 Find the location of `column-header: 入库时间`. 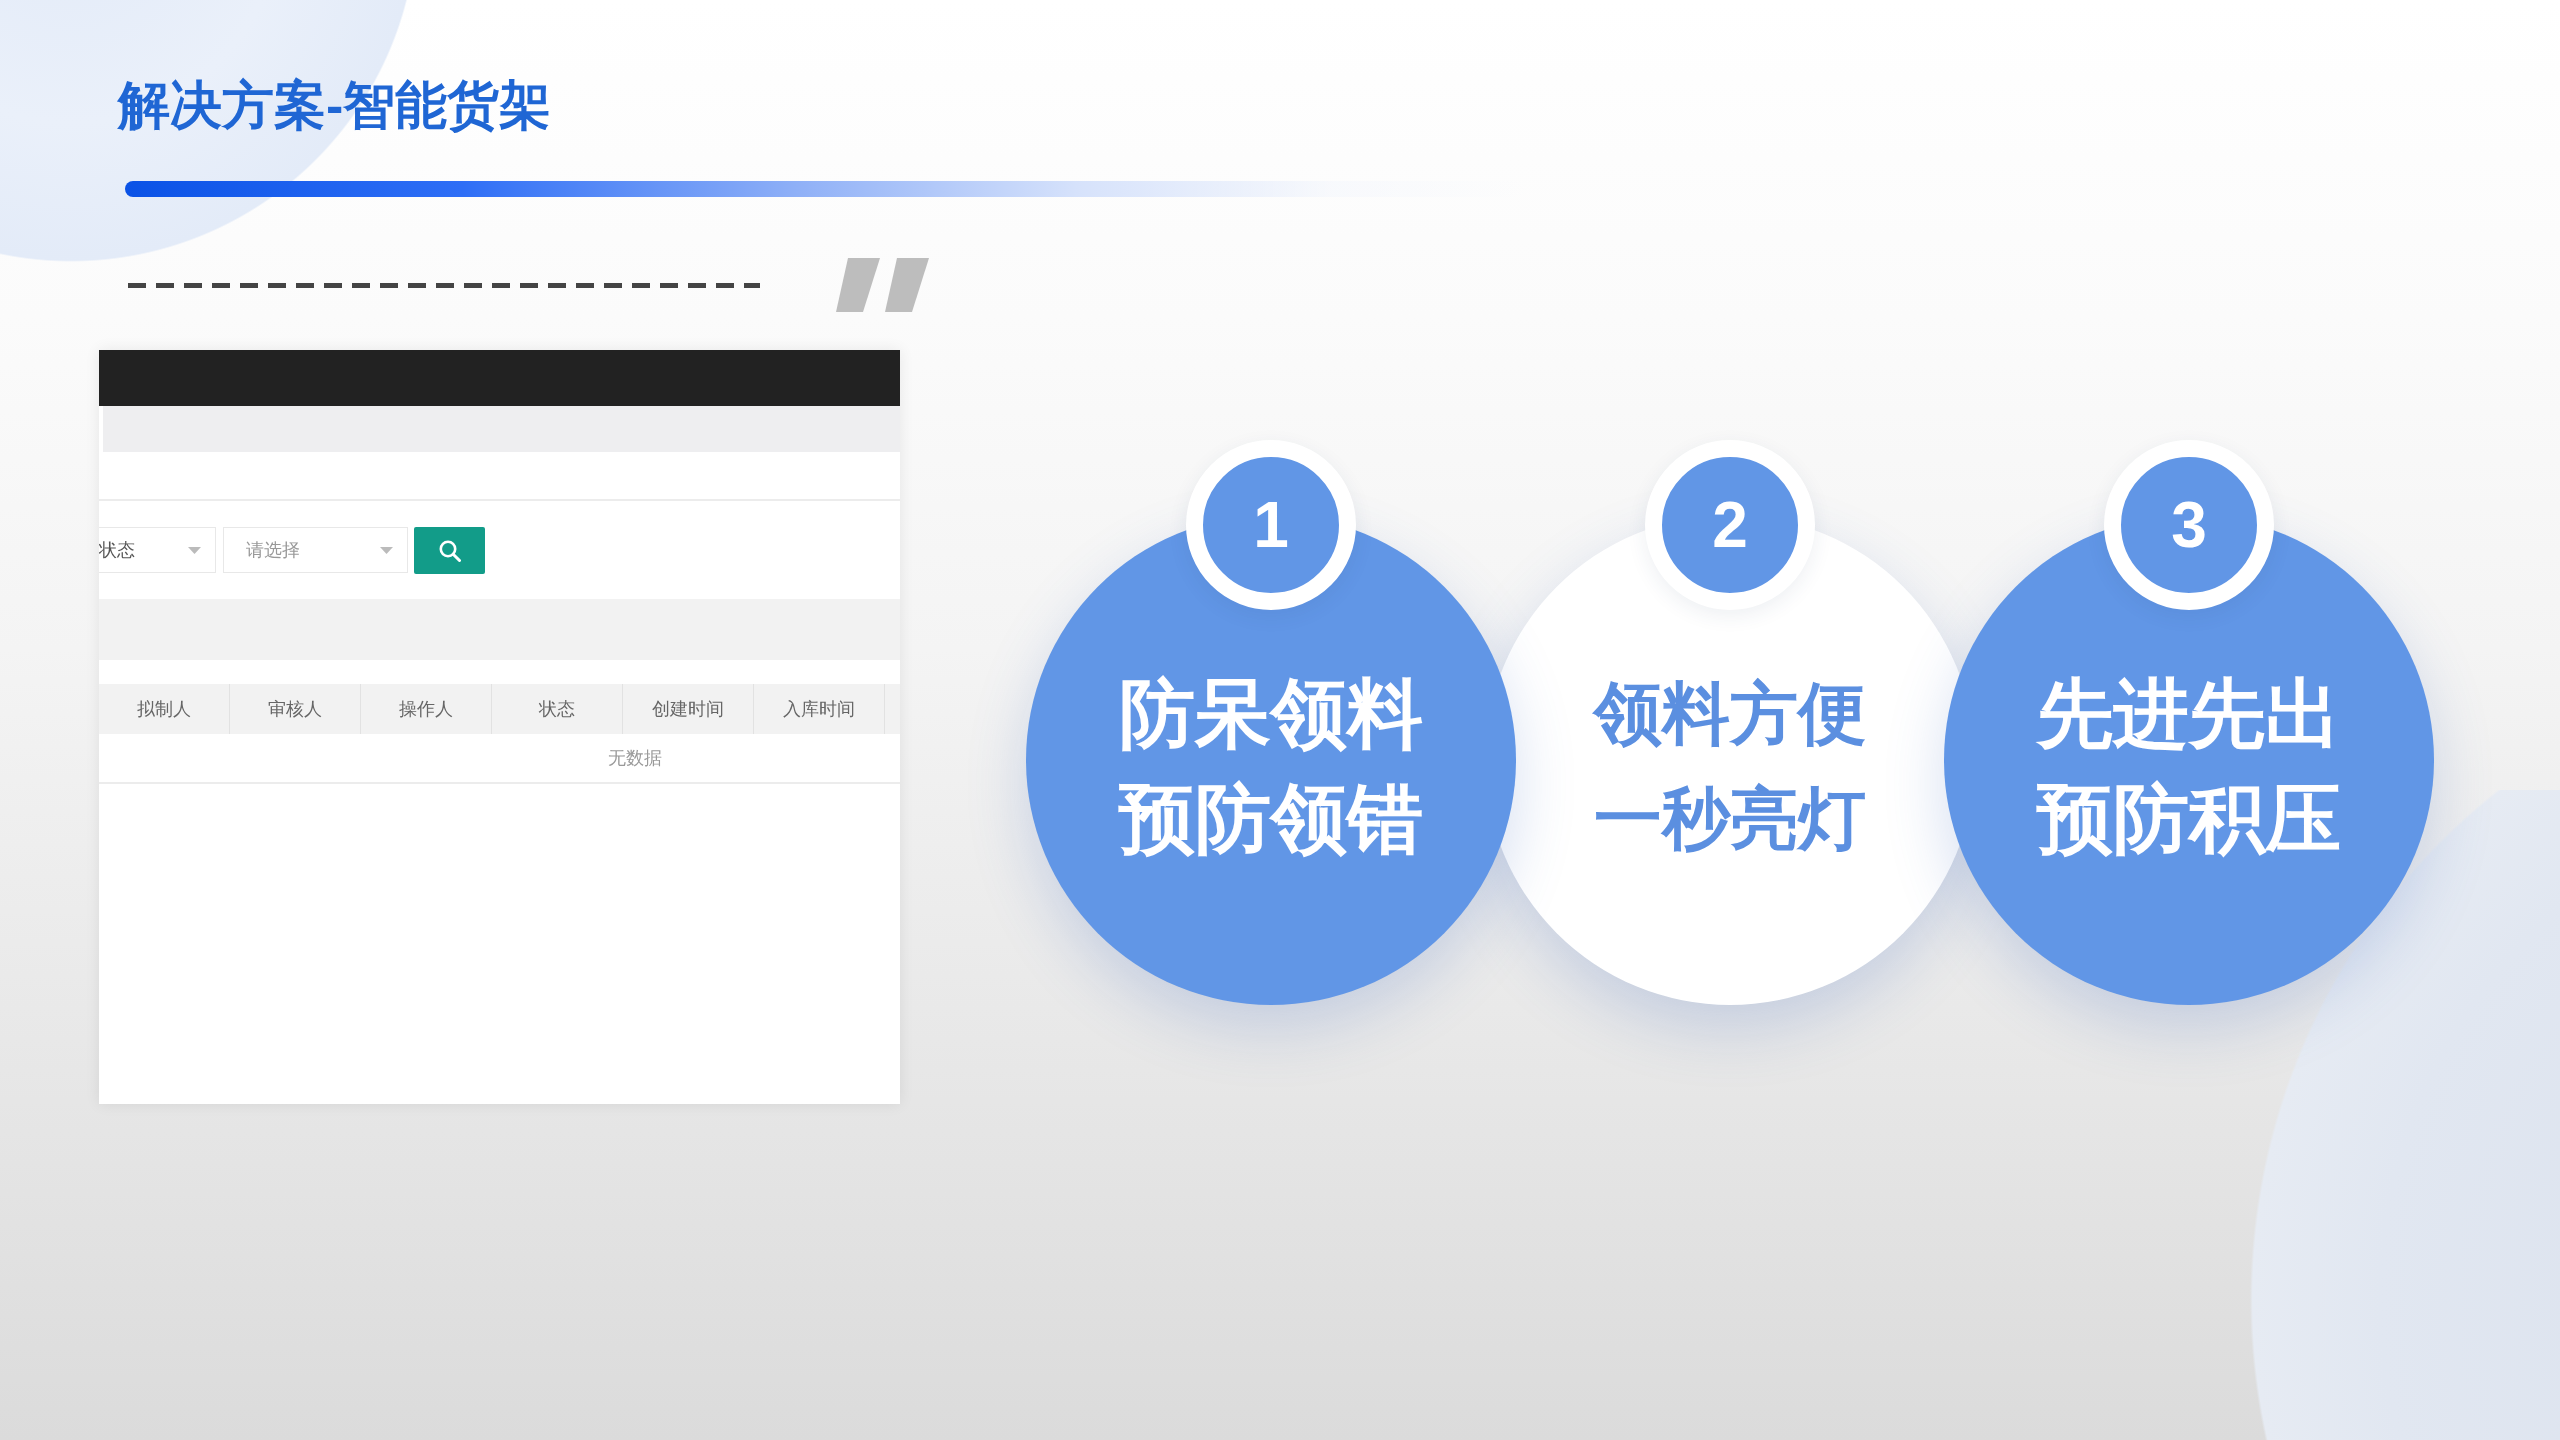

column-header: 入库时间 is located at coordinates (819, 709).